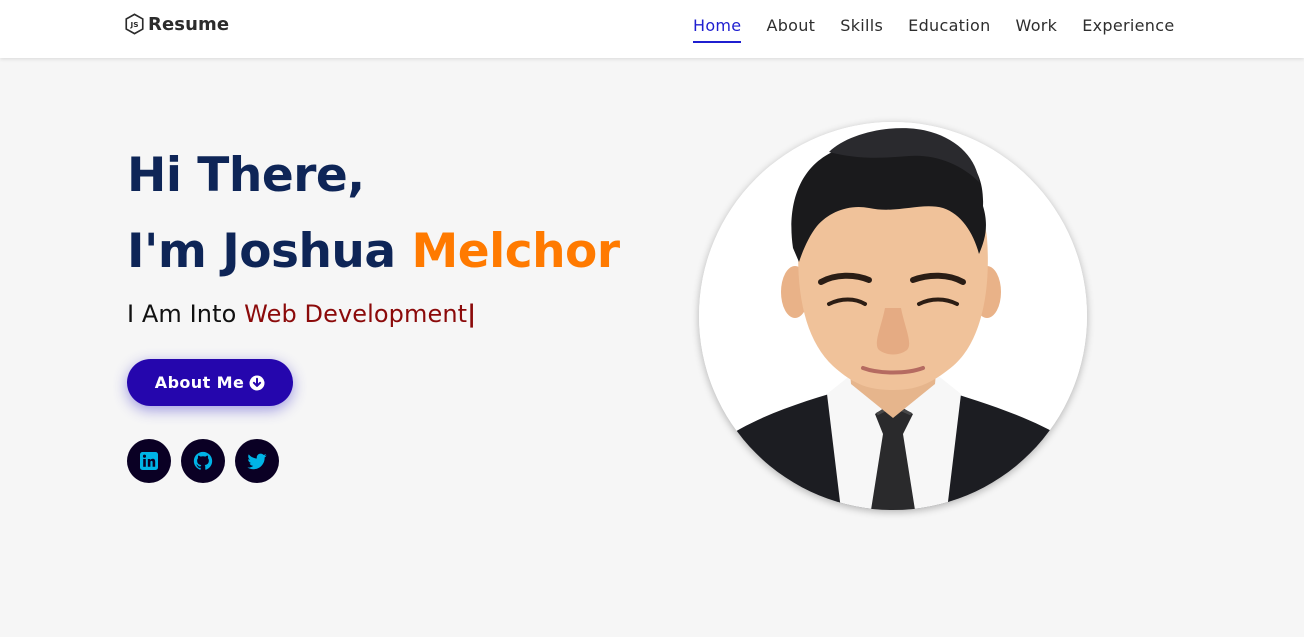 Image resolution: width=1304 pixels, height=637 pixels. I want to click on linkedin-button, so click(149, 461).